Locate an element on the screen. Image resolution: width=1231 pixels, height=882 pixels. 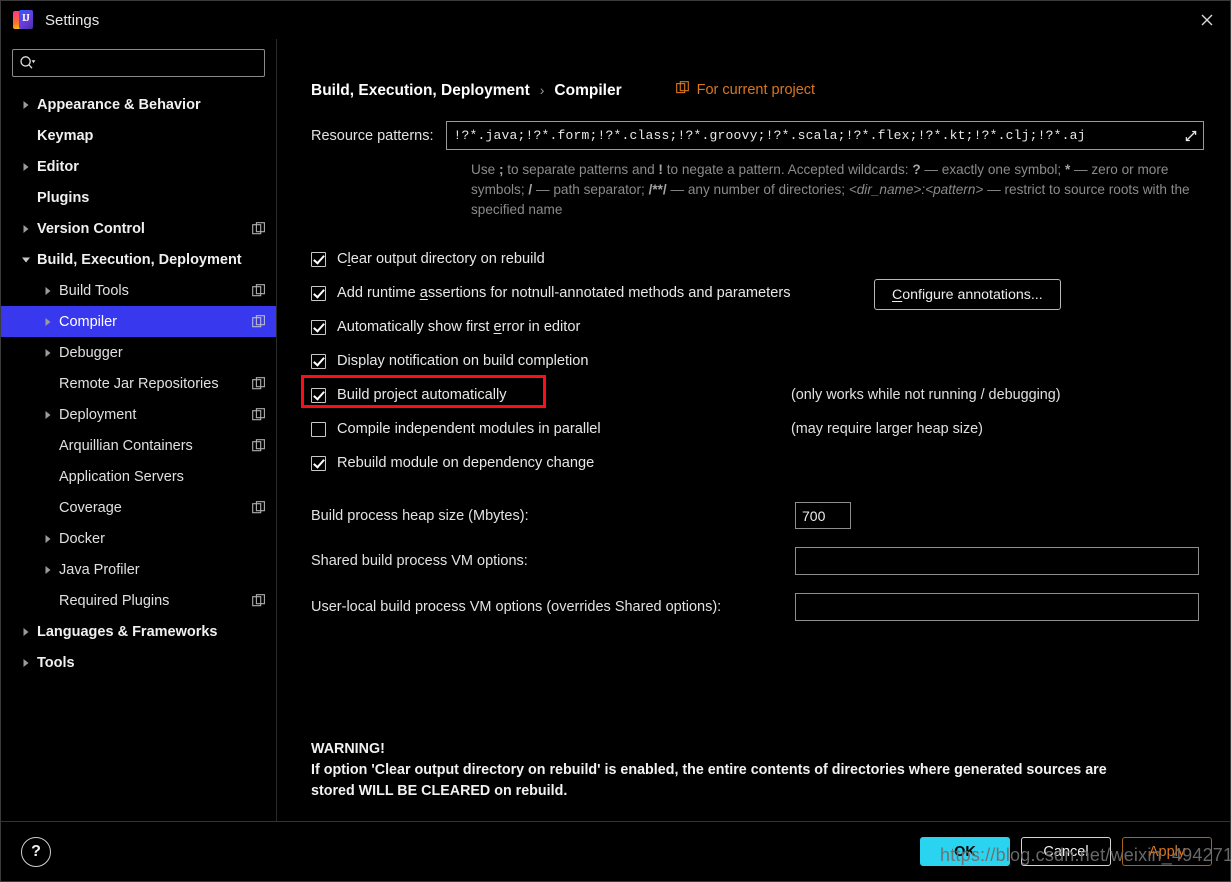
checkbox-label: Rebuild module on dependency change is located at coordinates (465, 463).